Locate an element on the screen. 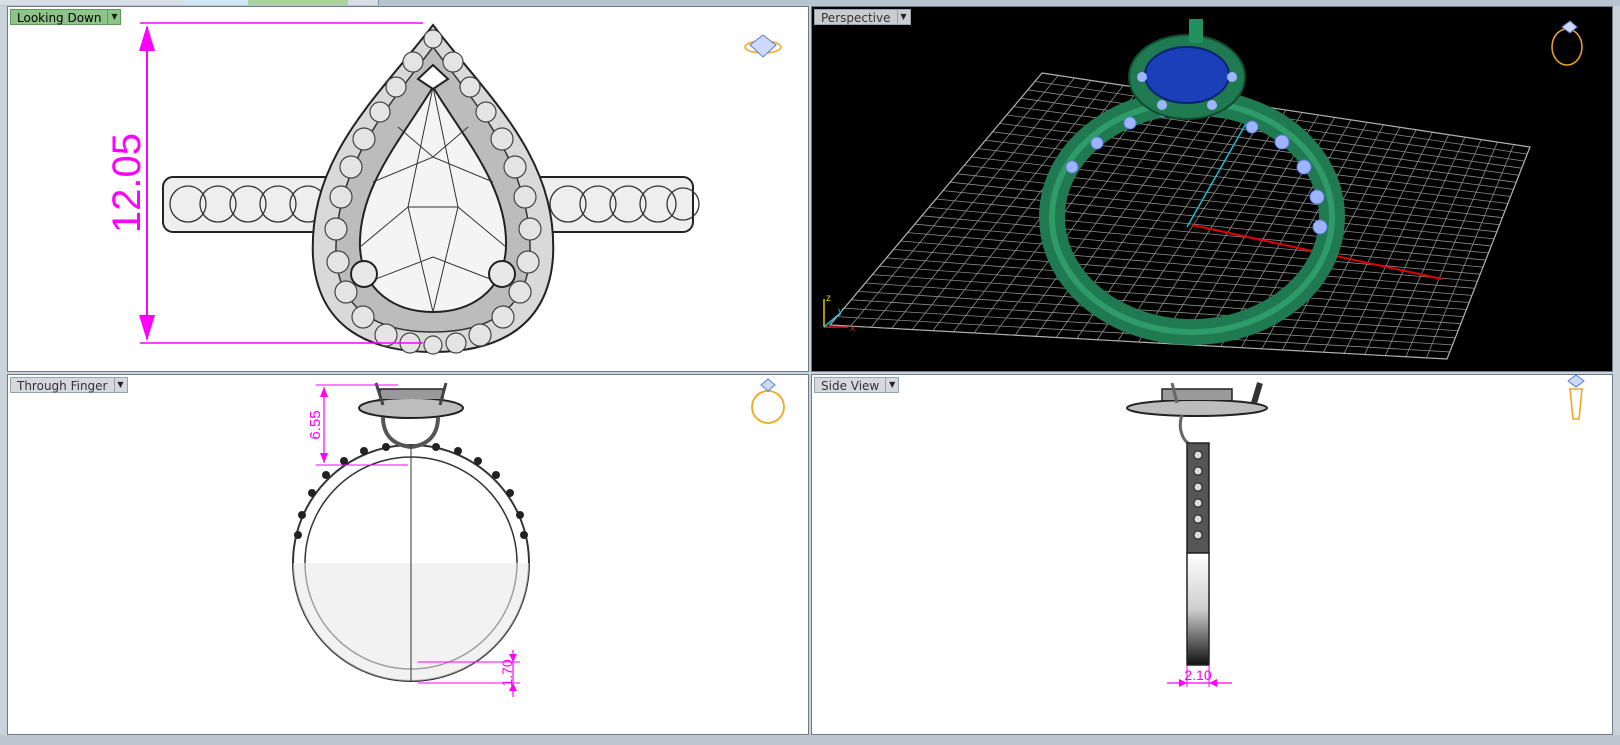 This screenshot has width=1620, height=745. viewport-label-through-finger: Through Finger ▼ is located at coordinates (69, 385).